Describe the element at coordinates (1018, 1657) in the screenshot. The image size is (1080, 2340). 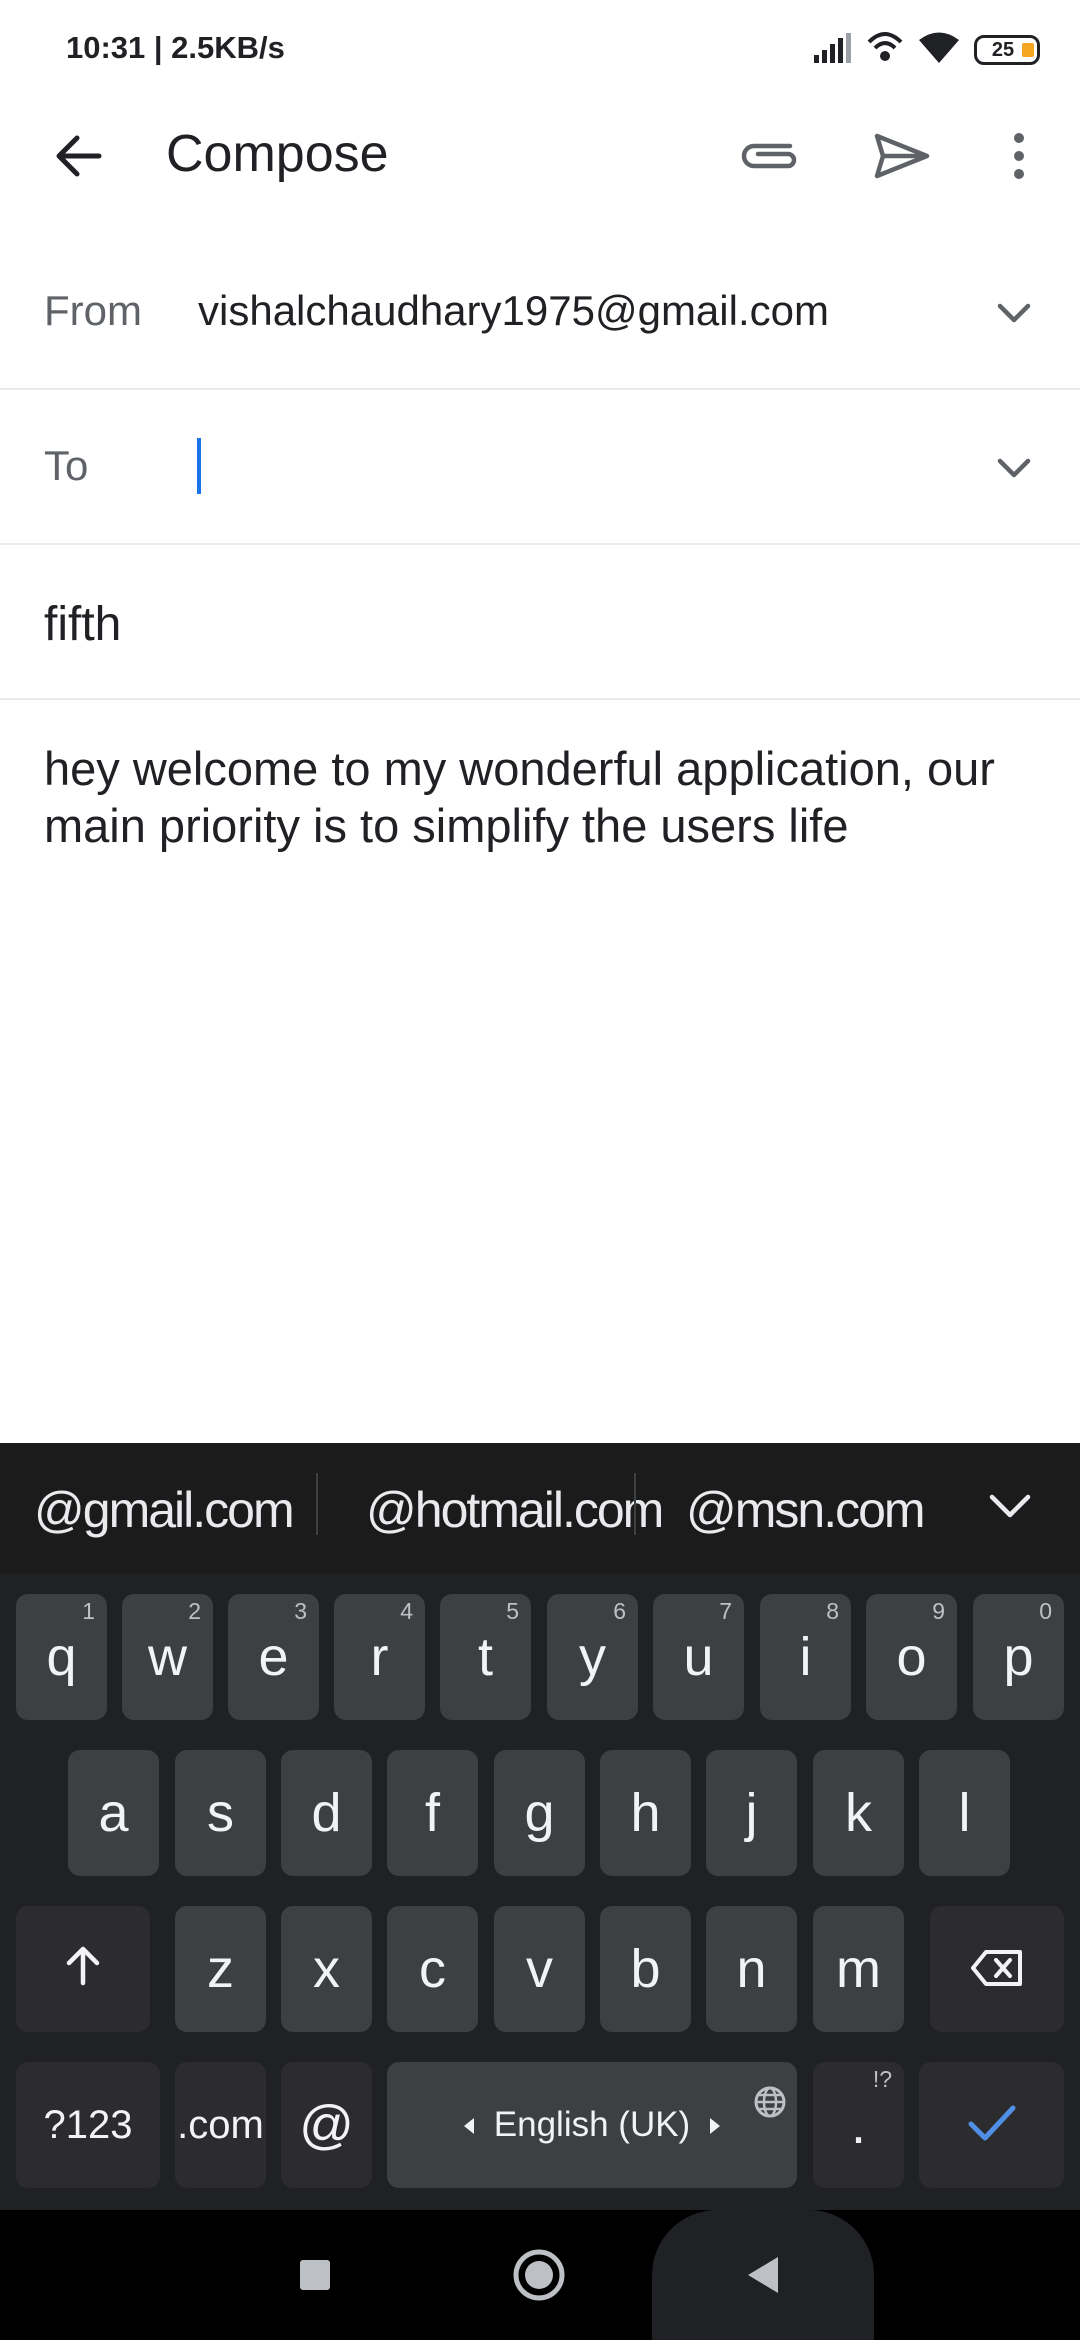
I see `key-p: p0` at that location.